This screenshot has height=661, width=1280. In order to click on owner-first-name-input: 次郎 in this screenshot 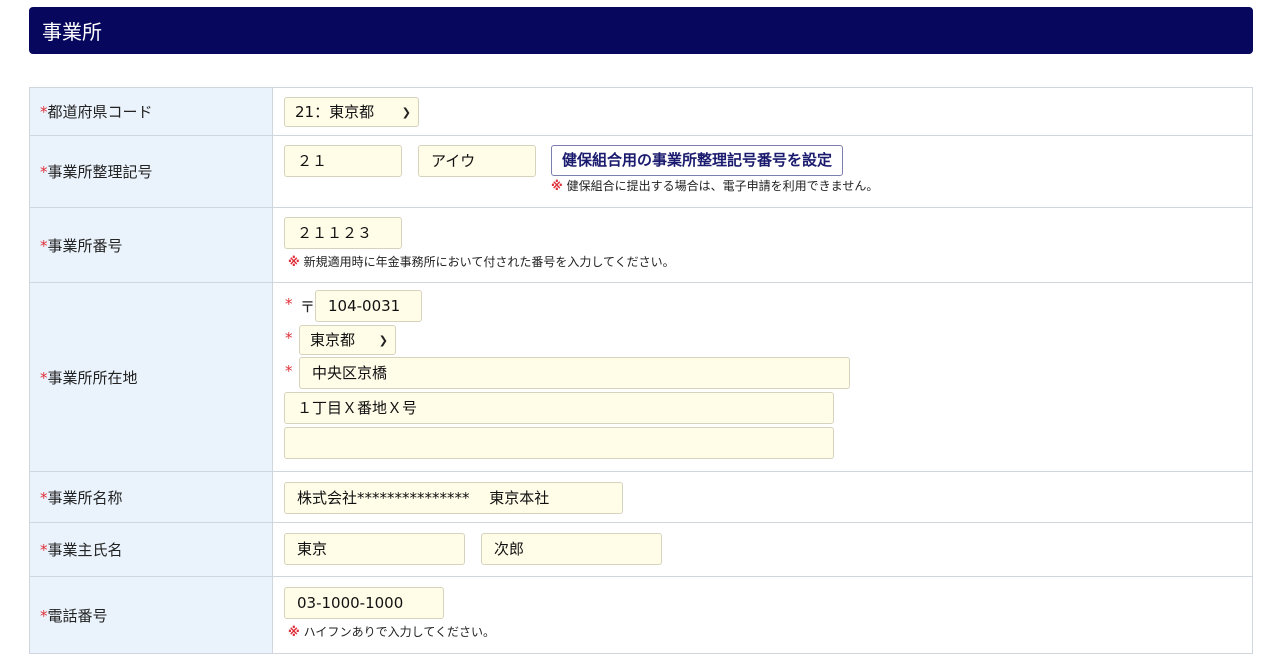, I will do `click(571, 549)`.